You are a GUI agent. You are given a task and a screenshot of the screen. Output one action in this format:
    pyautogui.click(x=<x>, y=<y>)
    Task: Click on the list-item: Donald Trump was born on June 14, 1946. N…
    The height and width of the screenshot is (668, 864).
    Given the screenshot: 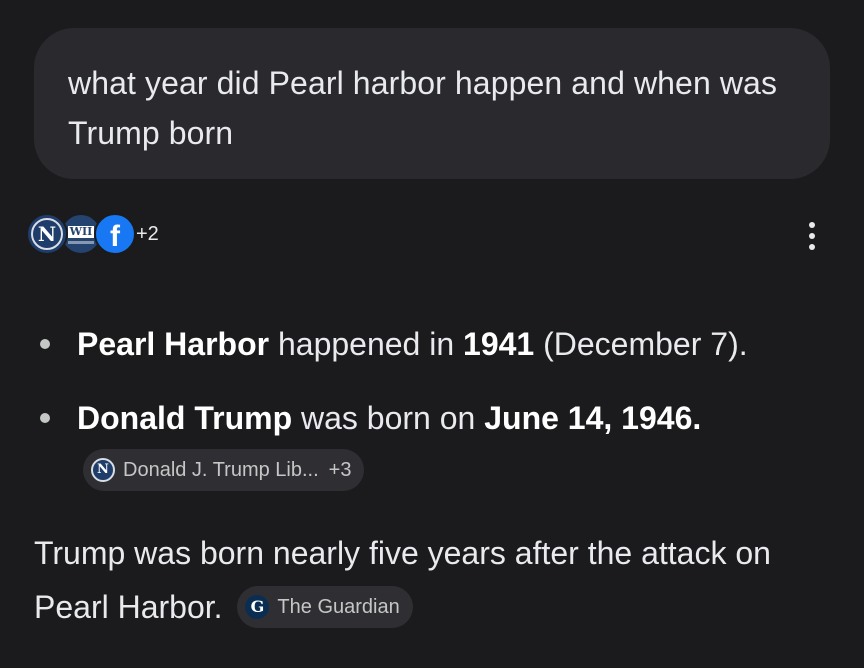 What is the action you would take?
    pyautogui.click(x=434, y=444)
    